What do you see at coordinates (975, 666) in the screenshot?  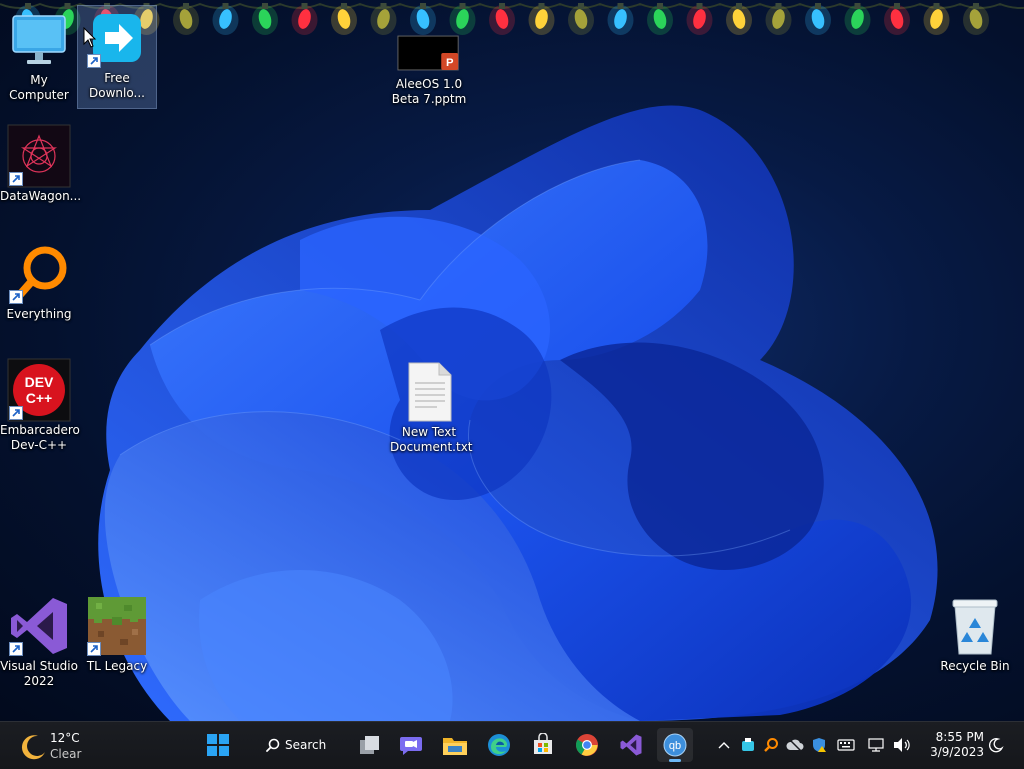 I see `desktop-icon-label: Recycle Bin` at bounding box center [975, 666].